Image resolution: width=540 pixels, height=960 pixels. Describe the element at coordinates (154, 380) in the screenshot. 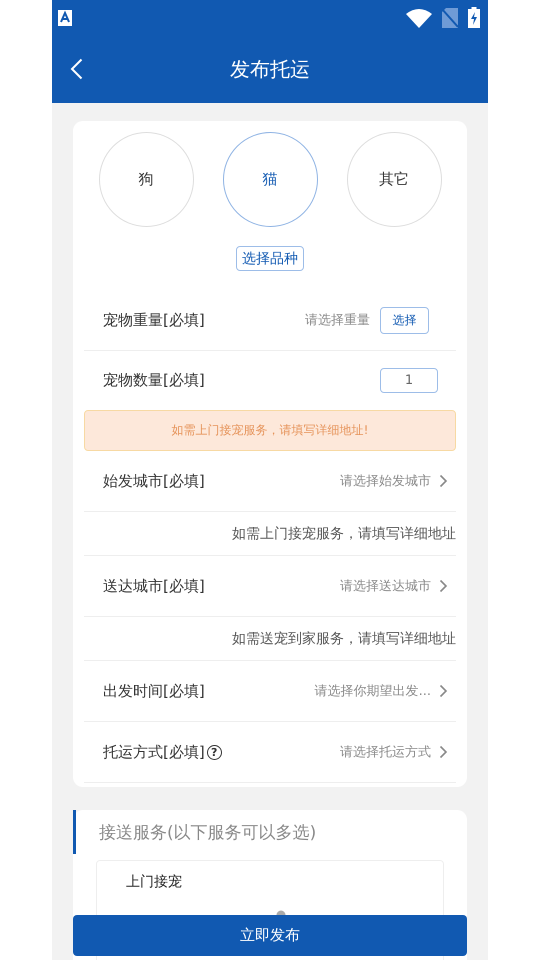

I see `field-label: 宠物数量[必填]` at that location.